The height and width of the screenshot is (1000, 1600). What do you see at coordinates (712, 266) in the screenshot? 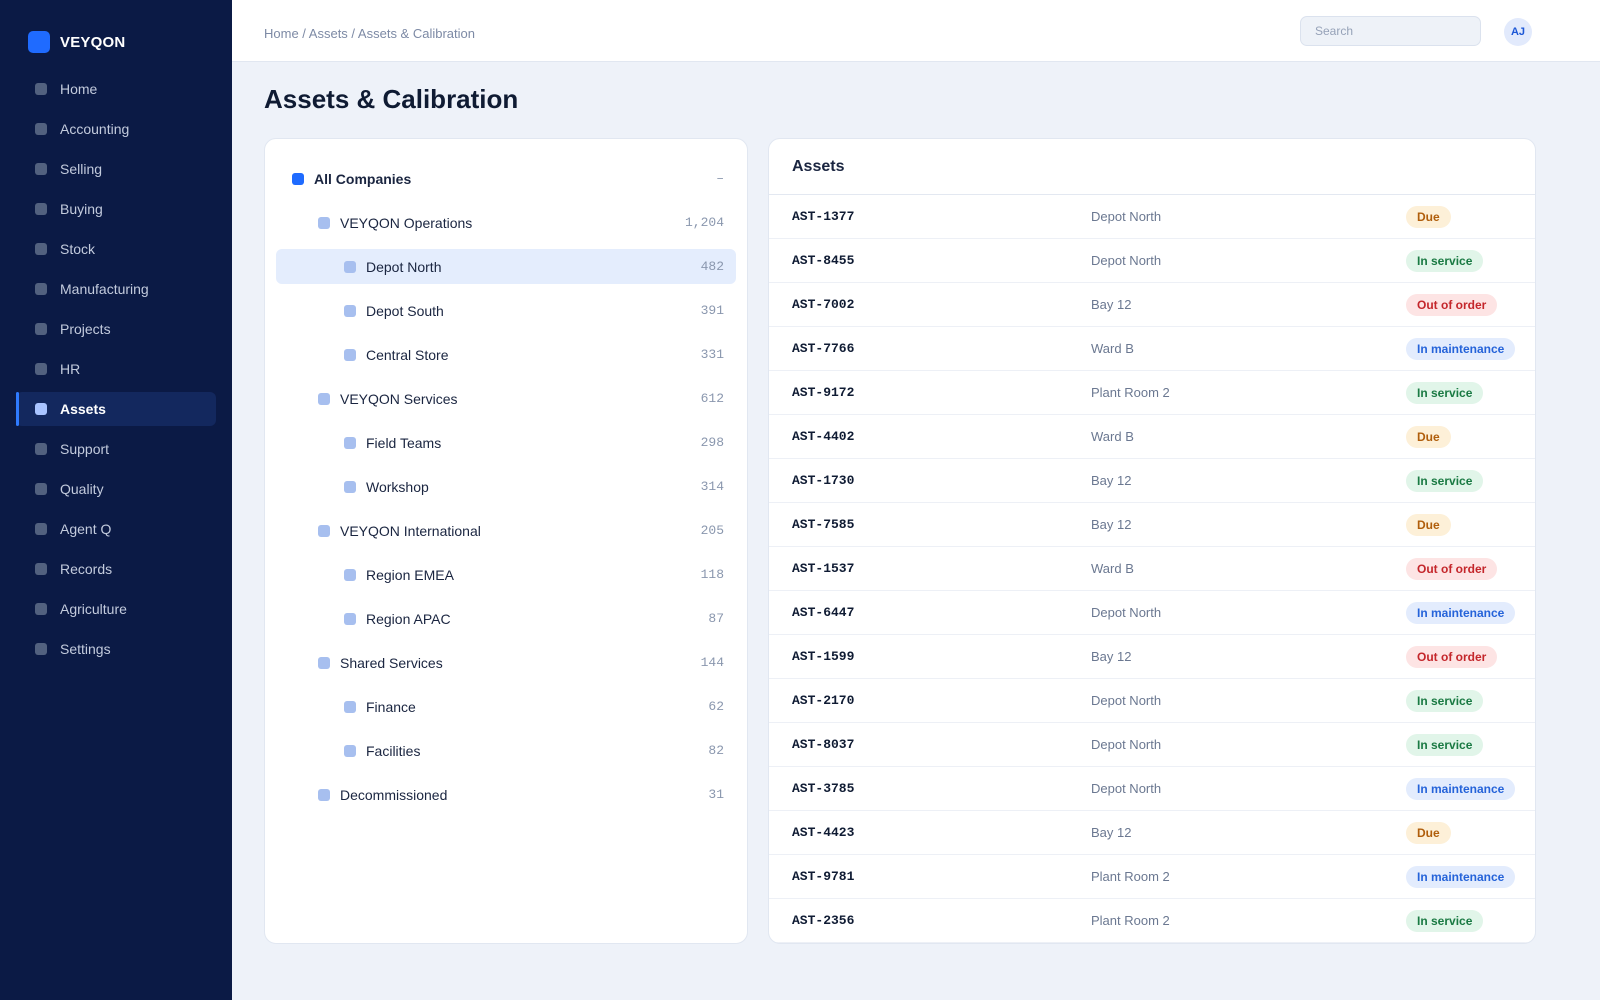
I see `tree-node-count: 482` at bounding box center [712, 266].